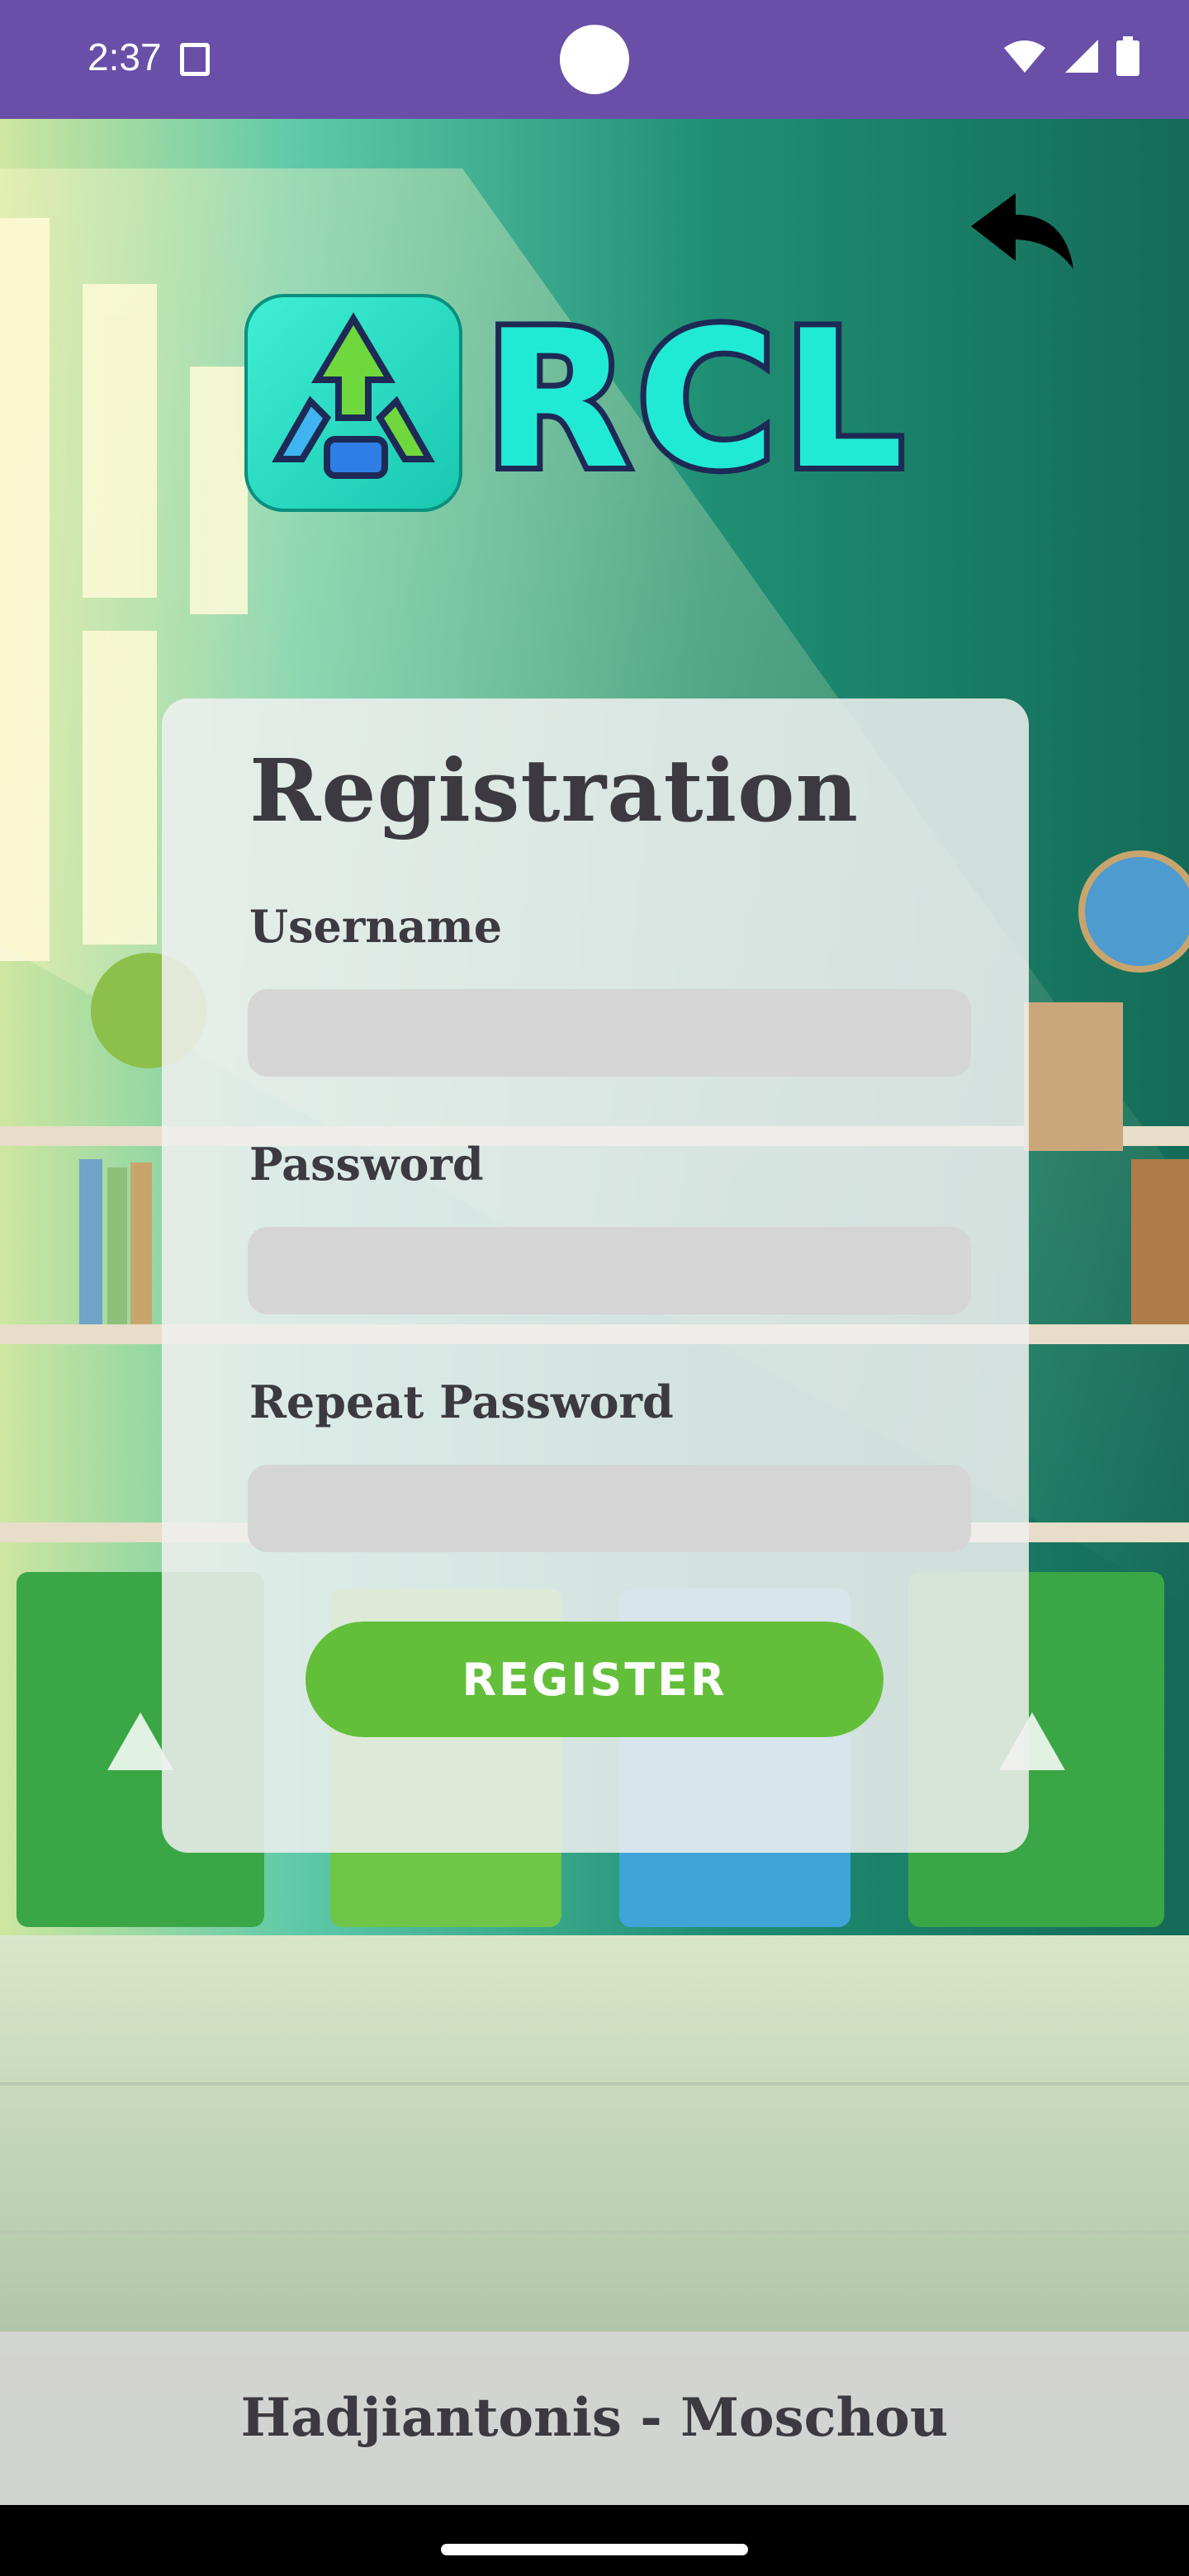  Describe the element at coordinates (461, 1402) in the screenshot. I see `repeat-password-label: Repeat Password` at that location.